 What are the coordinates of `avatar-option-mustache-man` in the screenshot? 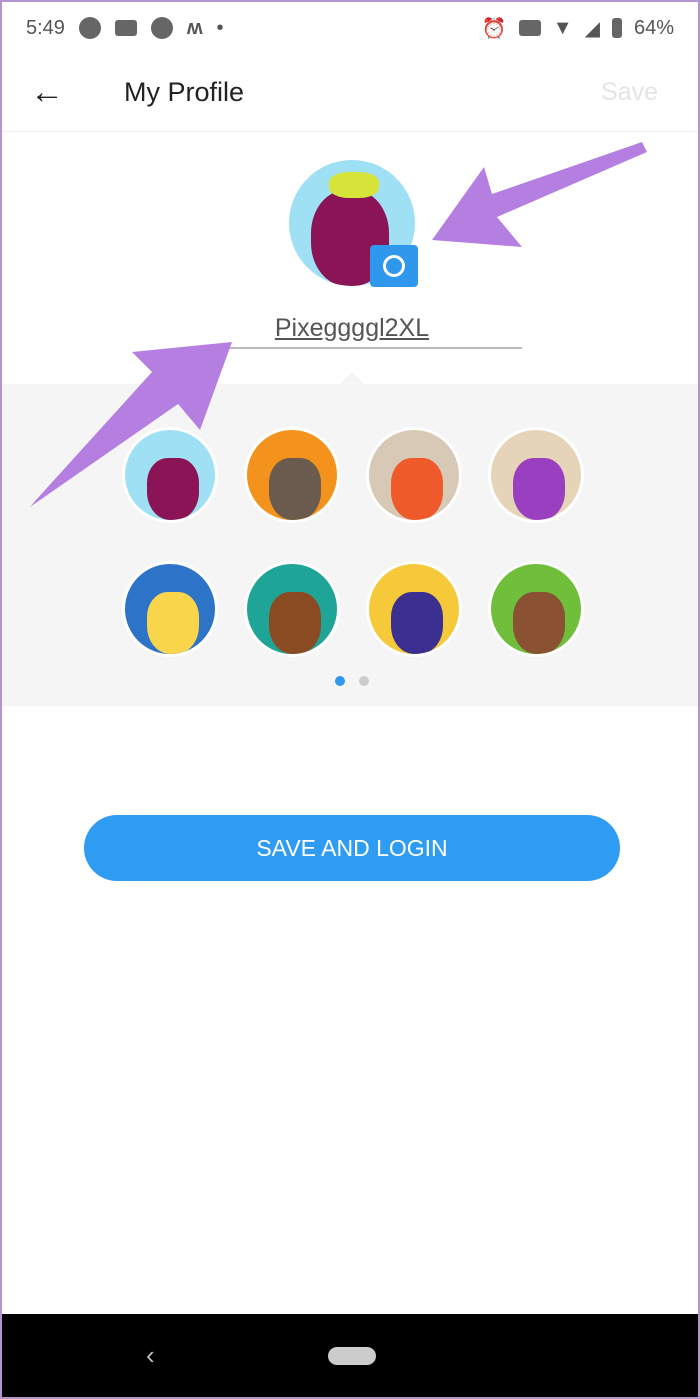 It's located at (536, 609).